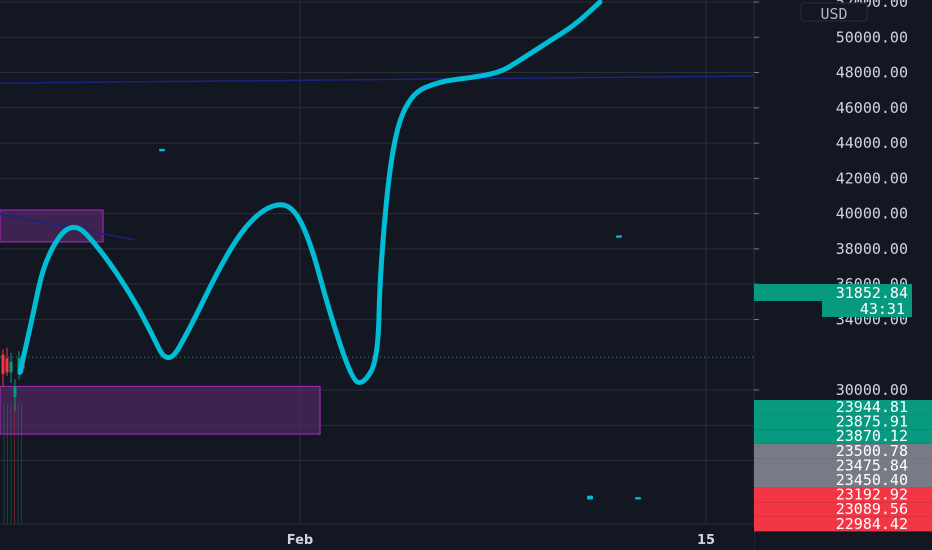 The width and height of the screenshot is (932, 550). What do you see at coordinates (872, 178) in the screenshot?
I see `price-tick-label: 42000.00` at bounding box center [872, 178].